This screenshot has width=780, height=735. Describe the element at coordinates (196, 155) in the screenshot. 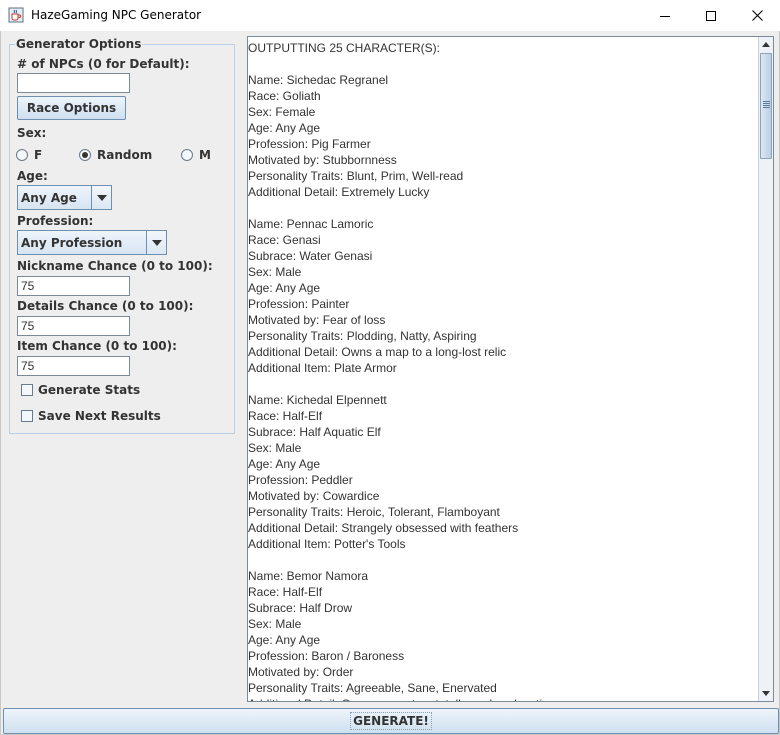

I see `sex-radio-m: M` at that location.